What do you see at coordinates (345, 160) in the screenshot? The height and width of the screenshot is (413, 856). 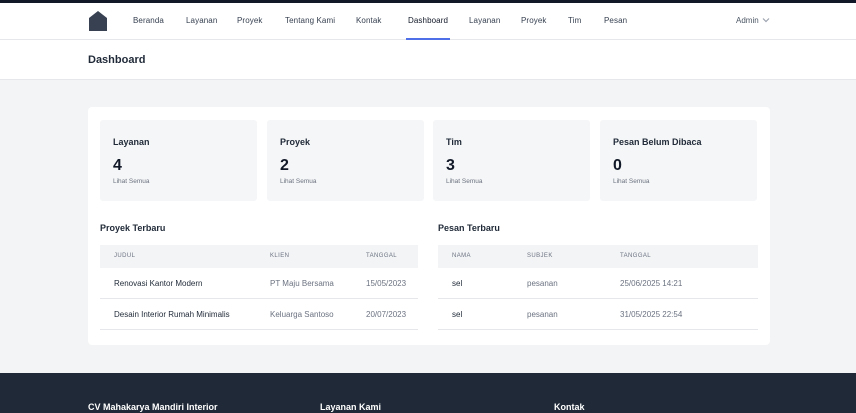 I see `stat-card-proyek: Proyek 2 Lihat Semua` at bounding box center [345, 160].